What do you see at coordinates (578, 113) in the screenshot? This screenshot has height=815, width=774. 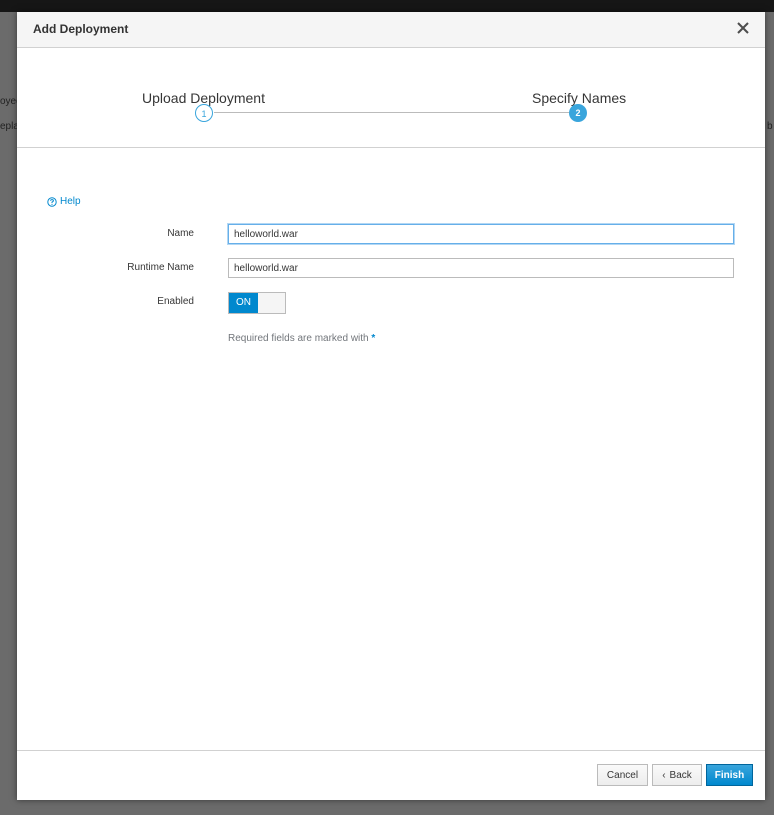 I see `step-2-indicator: 2` at bounding box center [578, 113].